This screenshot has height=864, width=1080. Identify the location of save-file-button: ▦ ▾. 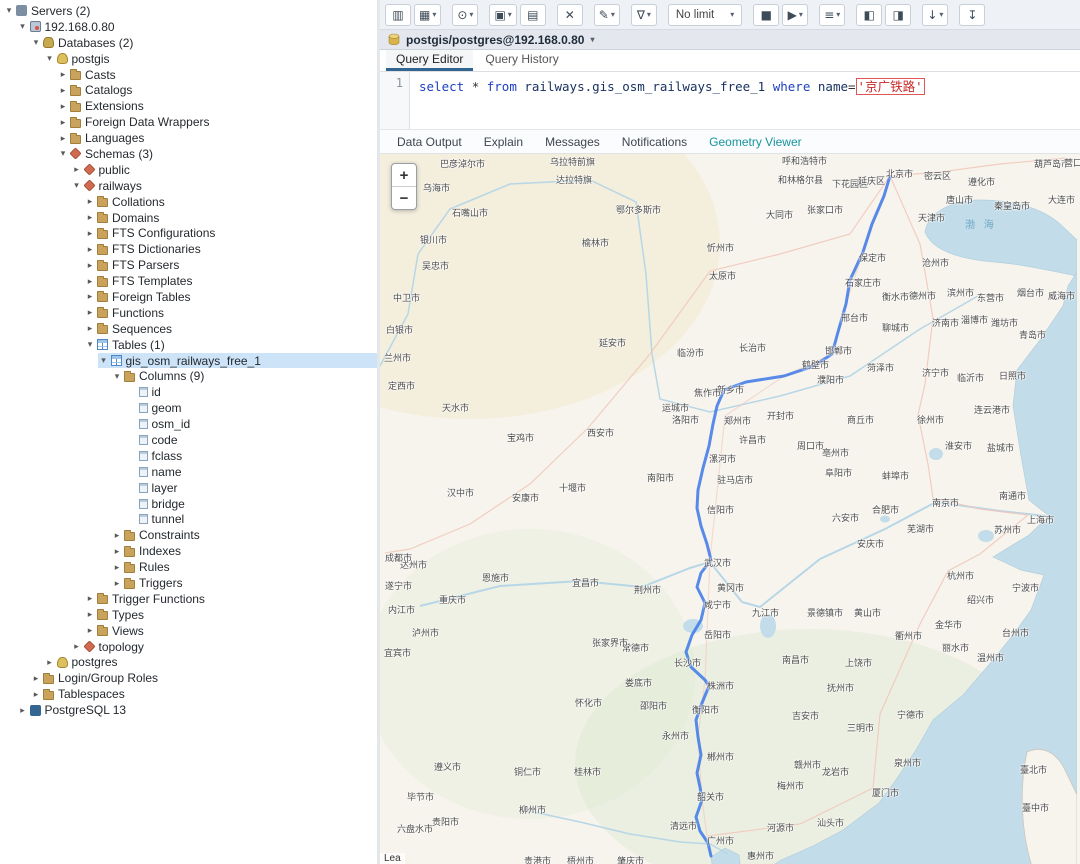
(428, 14).